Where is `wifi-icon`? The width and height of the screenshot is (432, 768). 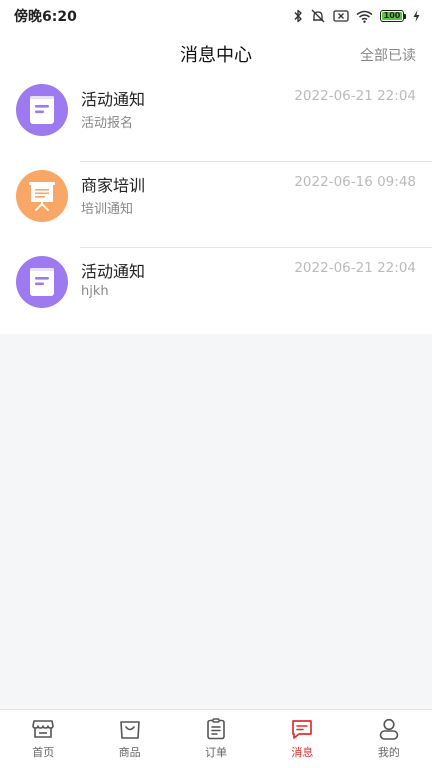 wifi-icon is located at coordinates (364, 16).